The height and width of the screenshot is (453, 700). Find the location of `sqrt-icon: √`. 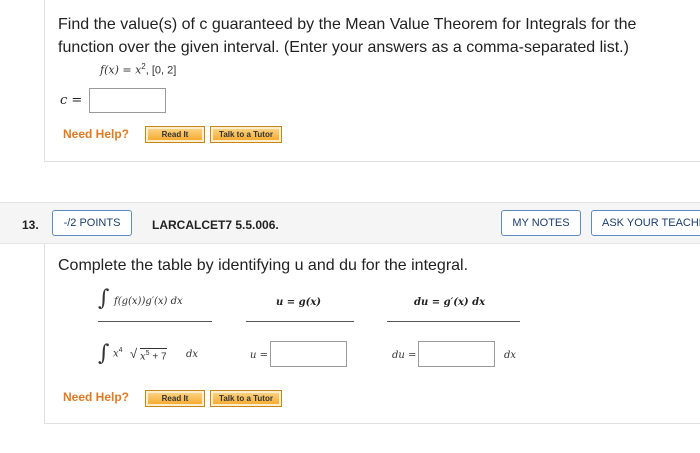

sqrt-icon: √ is located at coordinates (134, 353).